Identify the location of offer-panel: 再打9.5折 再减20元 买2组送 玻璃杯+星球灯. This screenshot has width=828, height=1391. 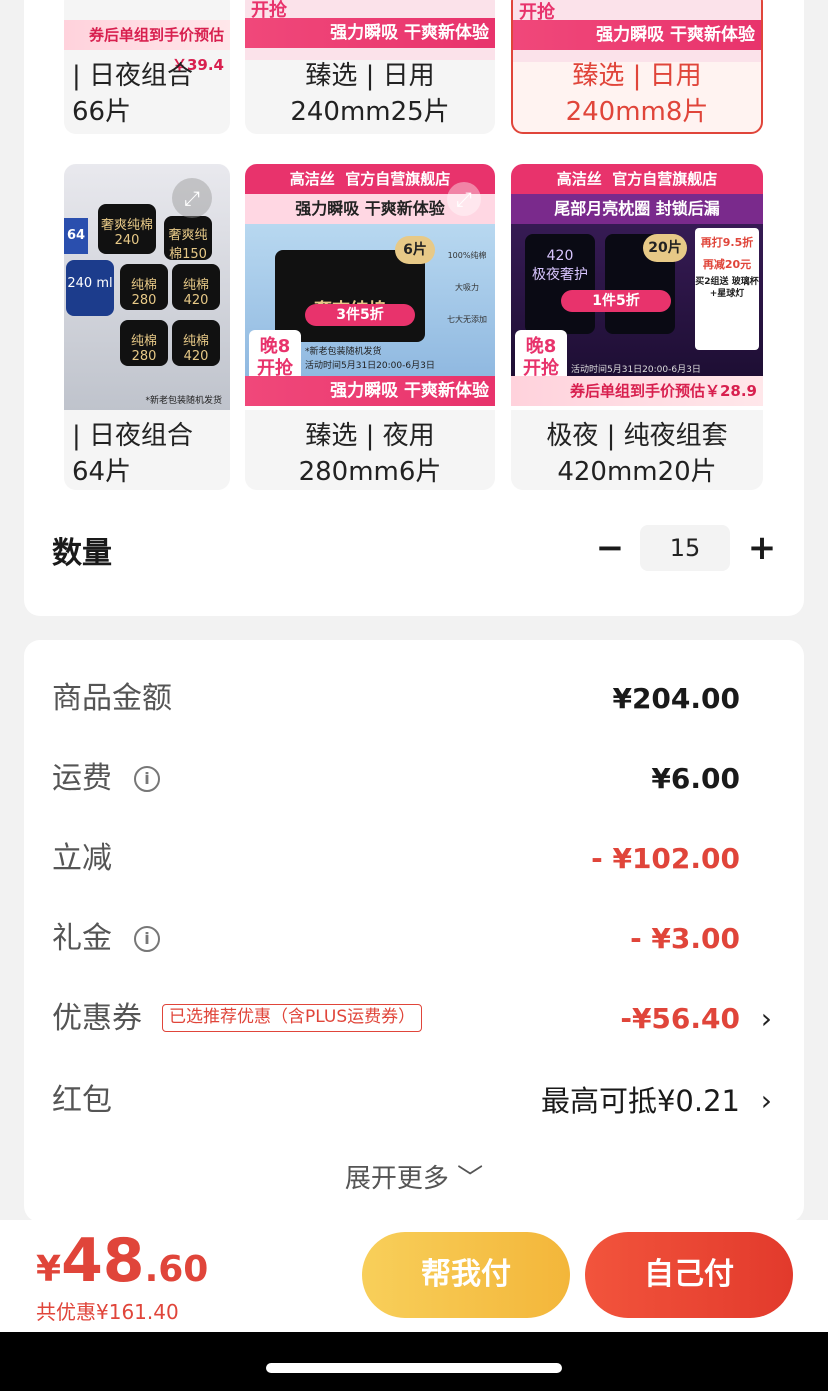
(727, 289).